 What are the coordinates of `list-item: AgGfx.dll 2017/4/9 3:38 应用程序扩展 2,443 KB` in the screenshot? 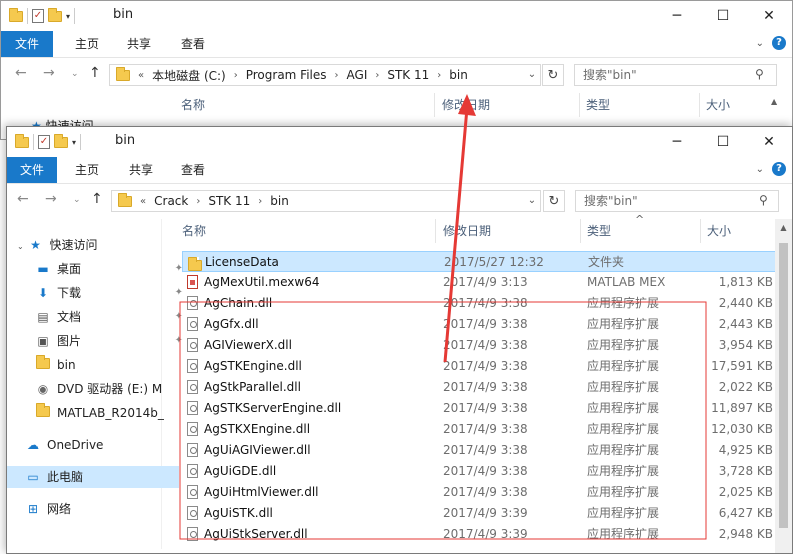 It's located at (479, 324).